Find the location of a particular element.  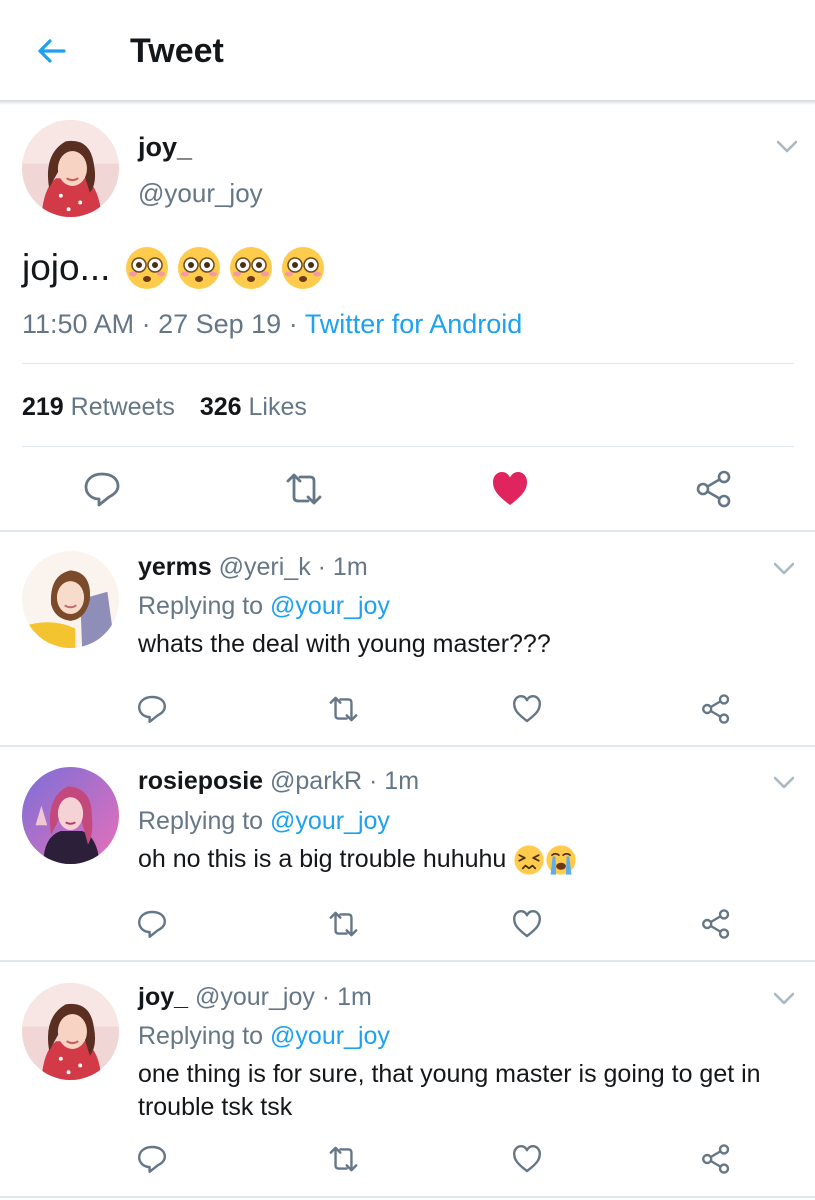

reply-text-body: oh no this is a big trouble huhuhu is located at coordinates (326, 859).